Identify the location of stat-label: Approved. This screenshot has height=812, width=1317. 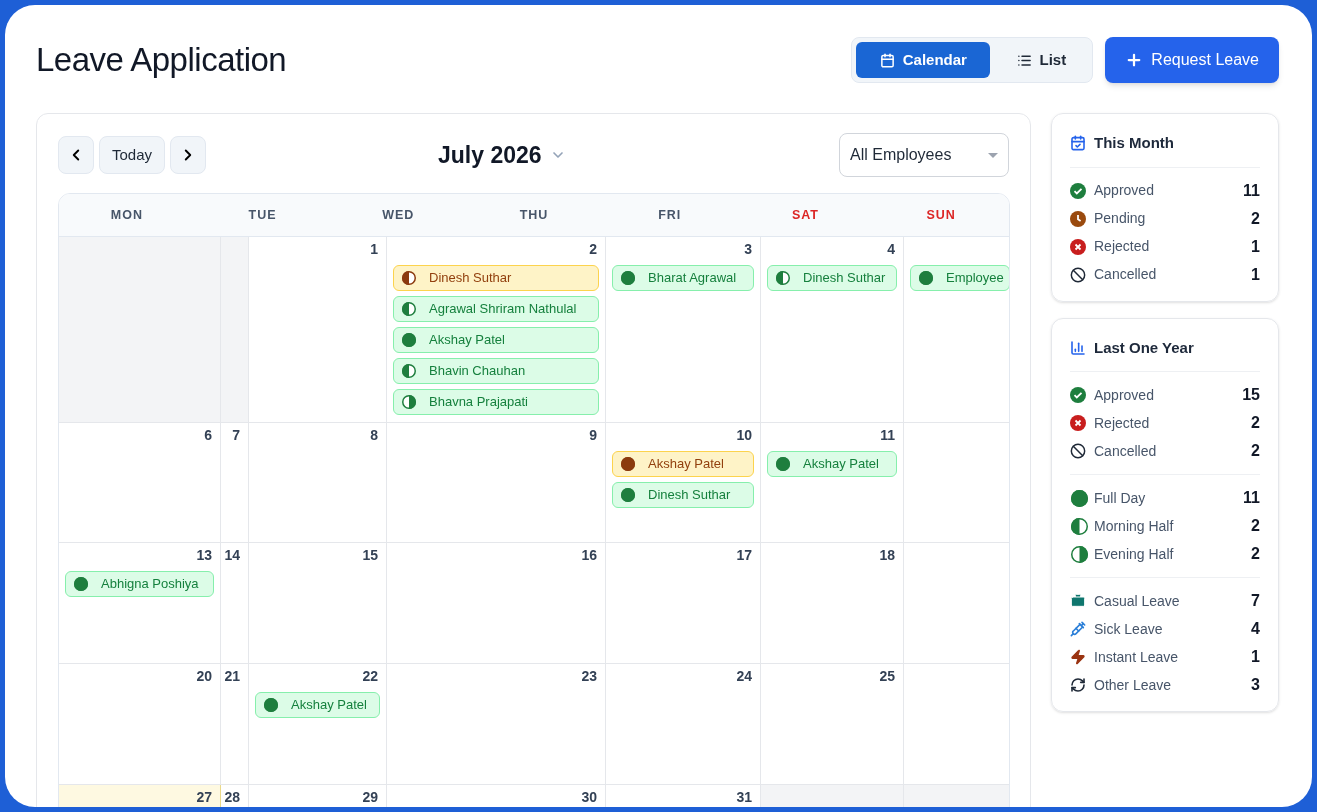
(1124, 190).